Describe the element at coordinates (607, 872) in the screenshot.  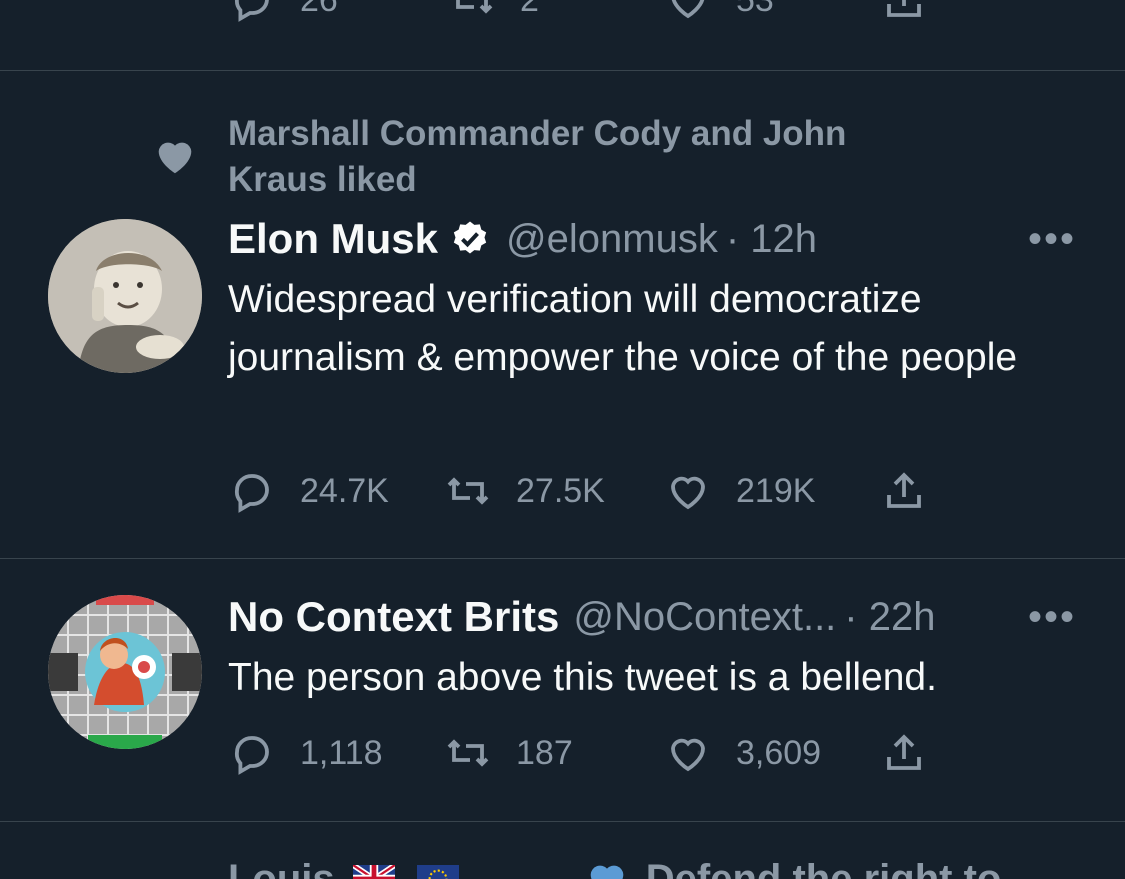
I see `blue-heart-icon` at that location.